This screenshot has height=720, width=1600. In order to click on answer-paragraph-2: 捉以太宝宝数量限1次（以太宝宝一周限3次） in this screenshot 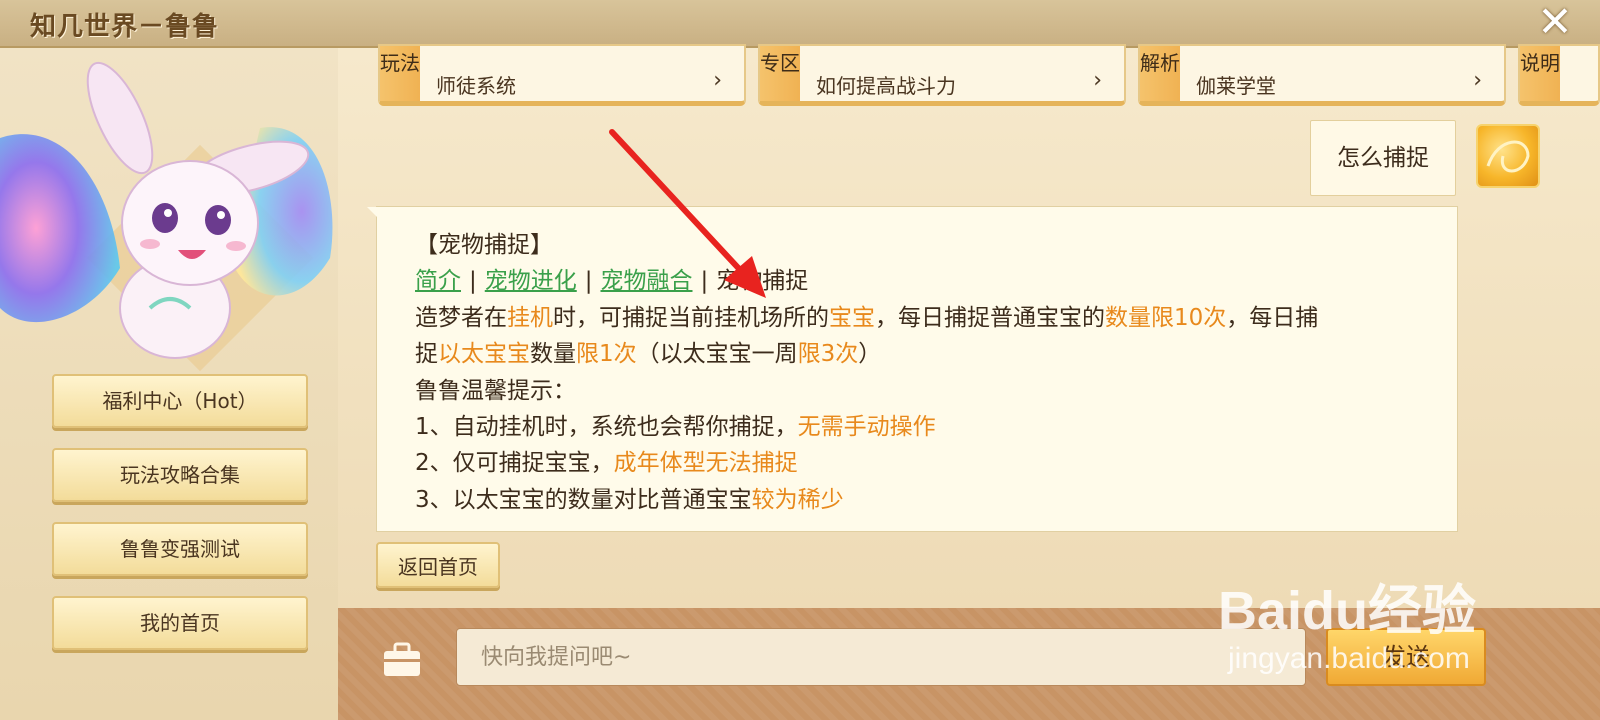, I will do `click(648, 354)`.